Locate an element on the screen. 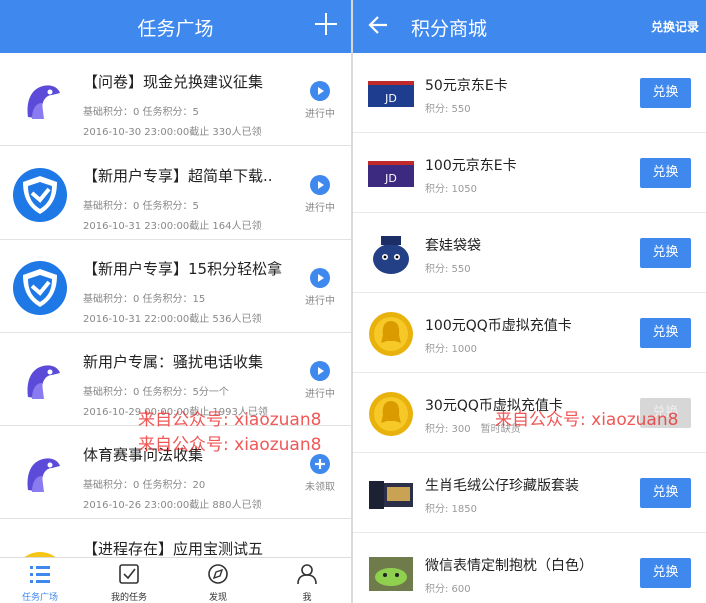 This screenshot has height=603, width=706. plush-set-image is located at coordinates (391, 495).